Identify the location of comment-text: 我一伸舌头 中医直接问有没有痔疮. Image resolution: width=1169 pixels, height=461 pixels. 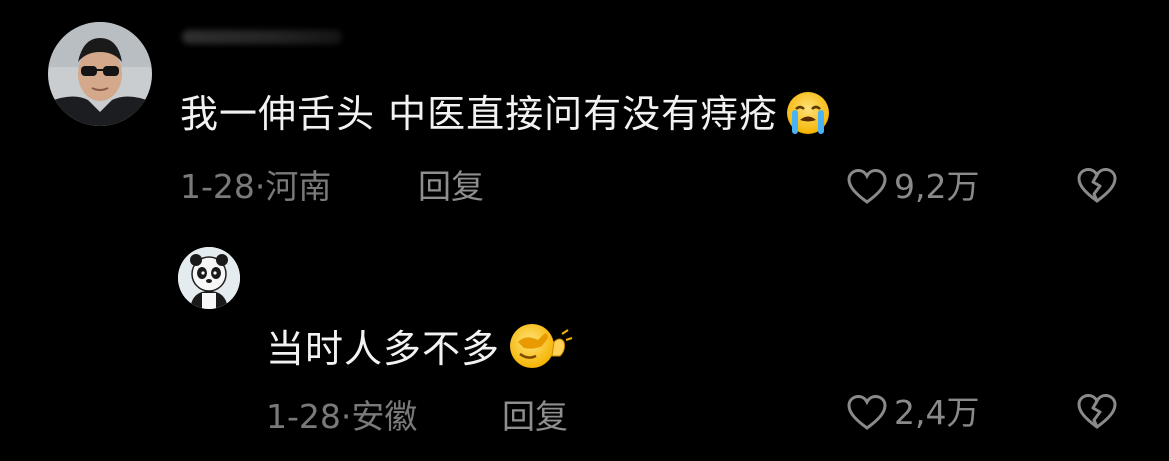
(507, 117).